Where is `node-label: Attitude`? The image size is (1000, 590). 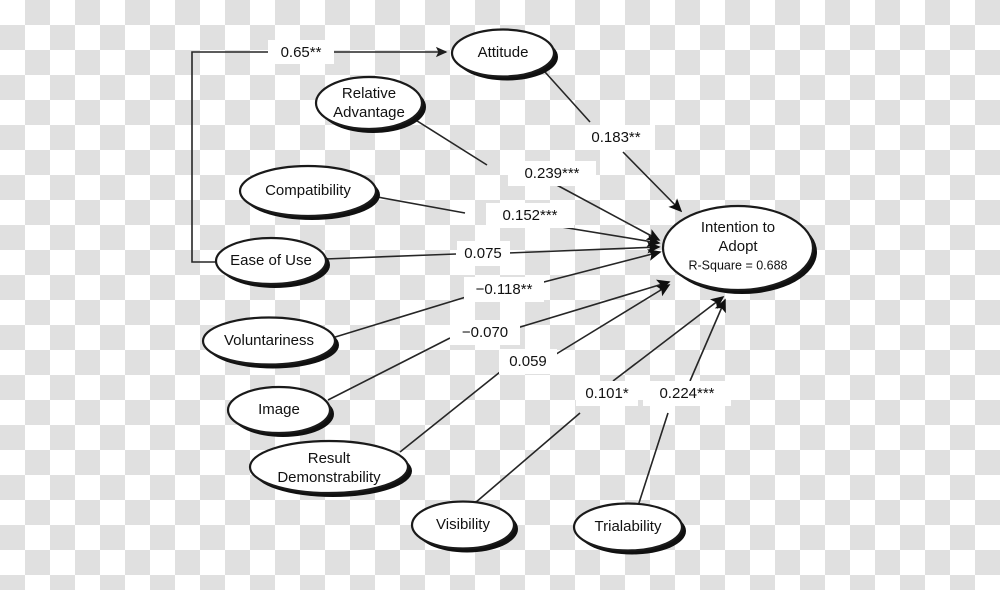 node-label: Attitude is located at coordinates (503, 52).